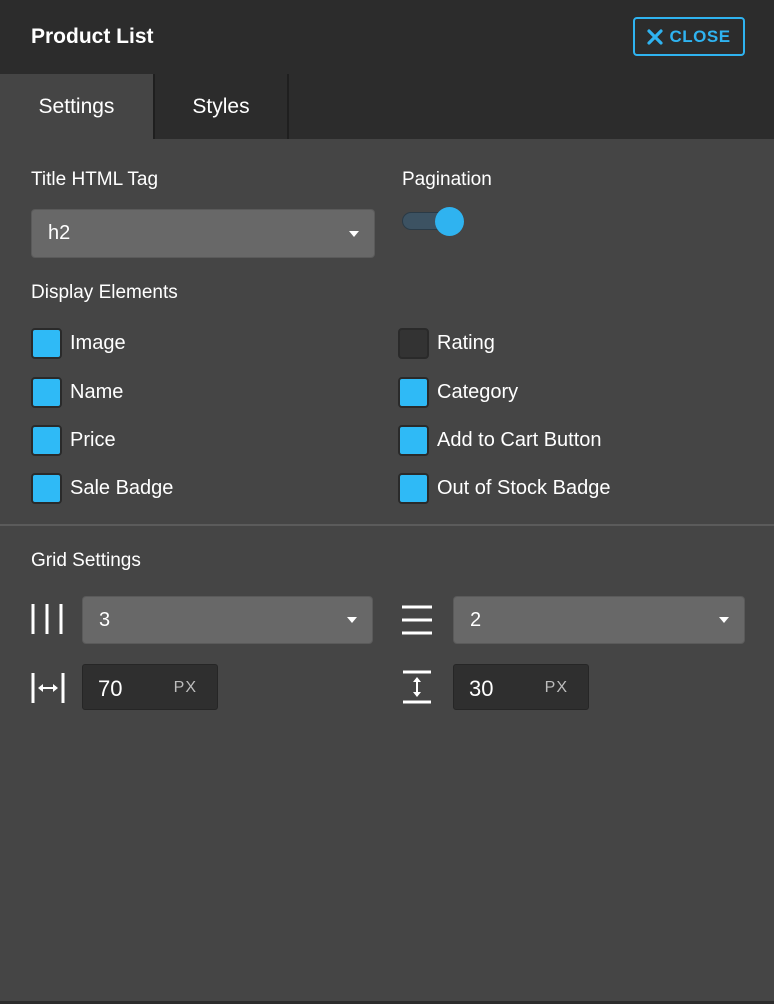 This screenshot has width=774, height=1004. Describe the element at coordinates (59, 233) in the screenshot. I see `title-tag-value: h2` at that location.